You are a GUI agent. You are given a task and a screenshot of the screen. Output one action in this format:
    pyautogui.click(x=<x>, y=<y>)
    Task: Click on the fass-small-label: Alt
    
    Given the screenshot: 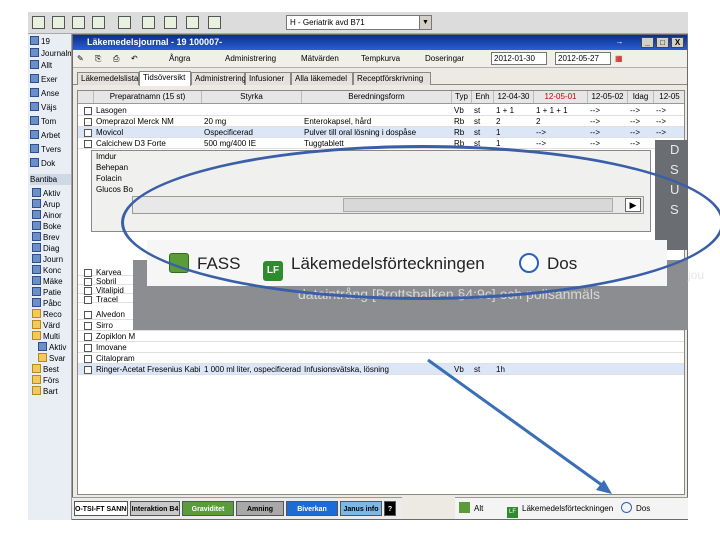 What is the action you would take?
    pyautogui.click(x=479, y=508)
    